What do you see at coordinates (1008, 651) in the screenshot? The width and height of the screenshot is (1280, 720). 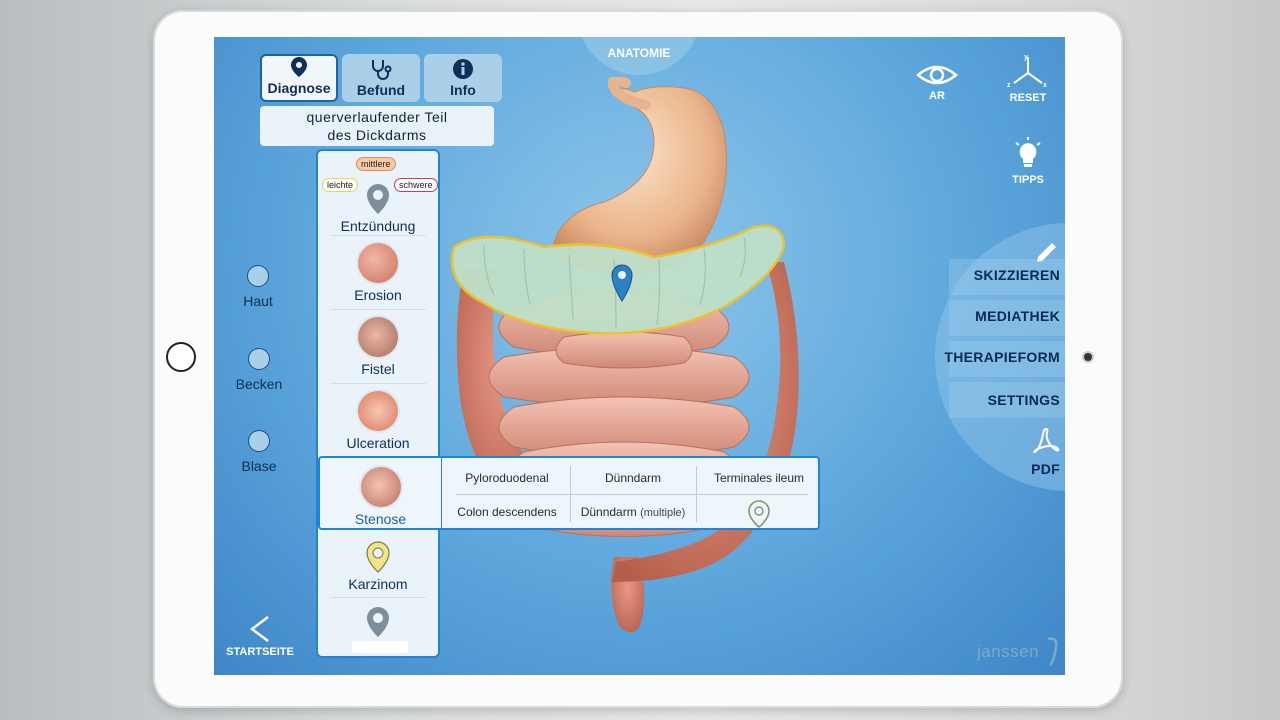 I see `brand-text: janssen` at bounding box center [1008, 651].